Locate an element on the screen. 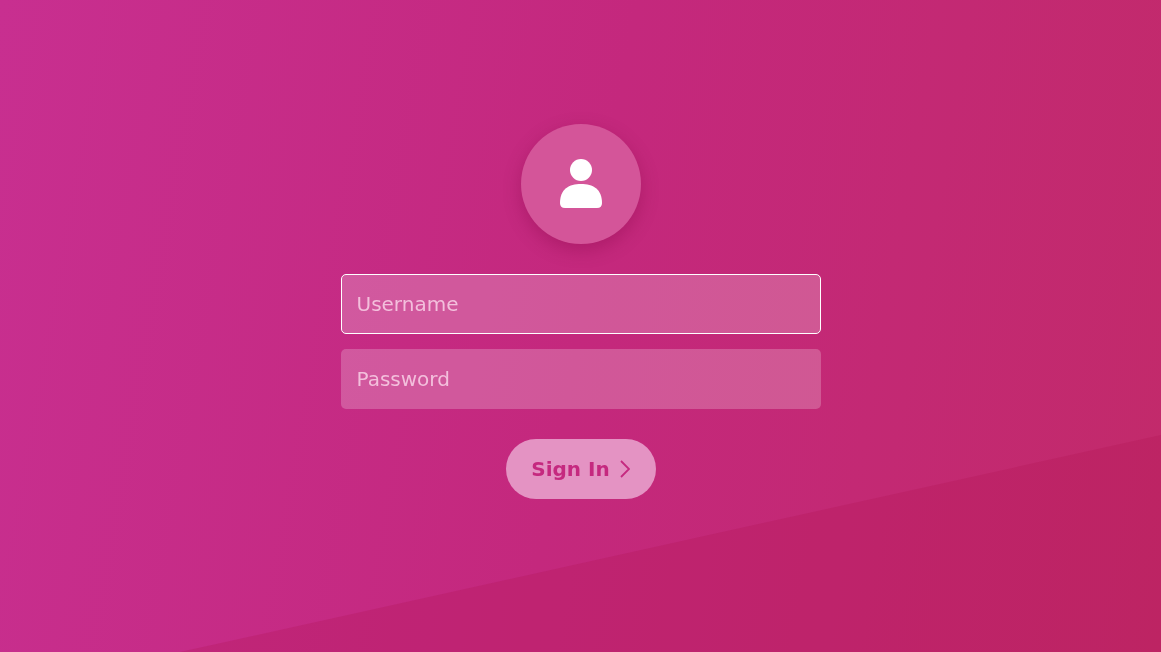  chevron-icon is located at coordinates (624, 469).